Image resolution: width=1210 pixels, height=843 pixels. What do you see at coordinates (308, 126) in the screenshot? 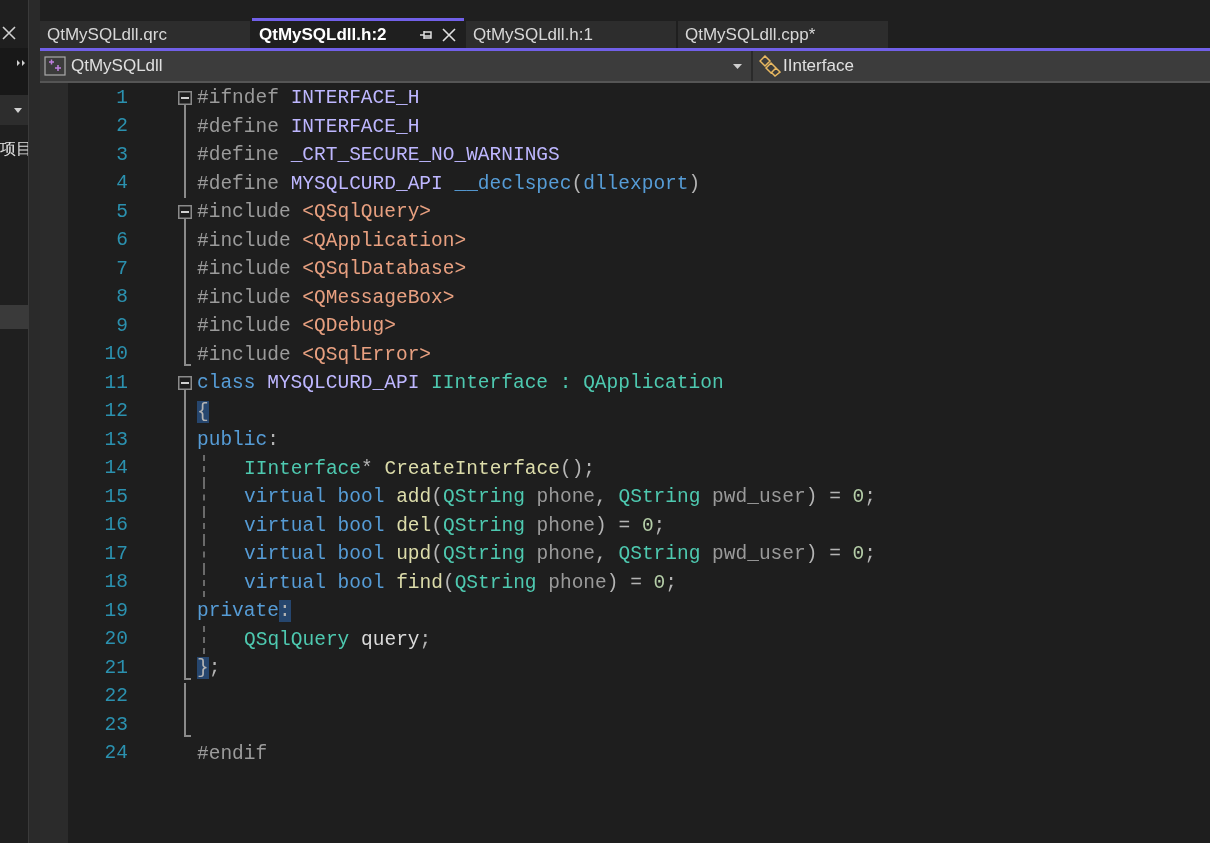
I see `code-line: #define INTERFACE_H` at bounding box center [308, 126].